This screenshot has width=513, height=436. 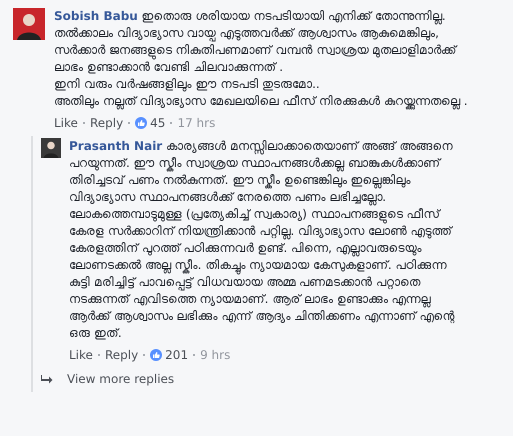 What do you see at coordinates (120, 379) in the screenshot?
I see `view-more-replies-link: View more replies` at bounding box center [120, 379].